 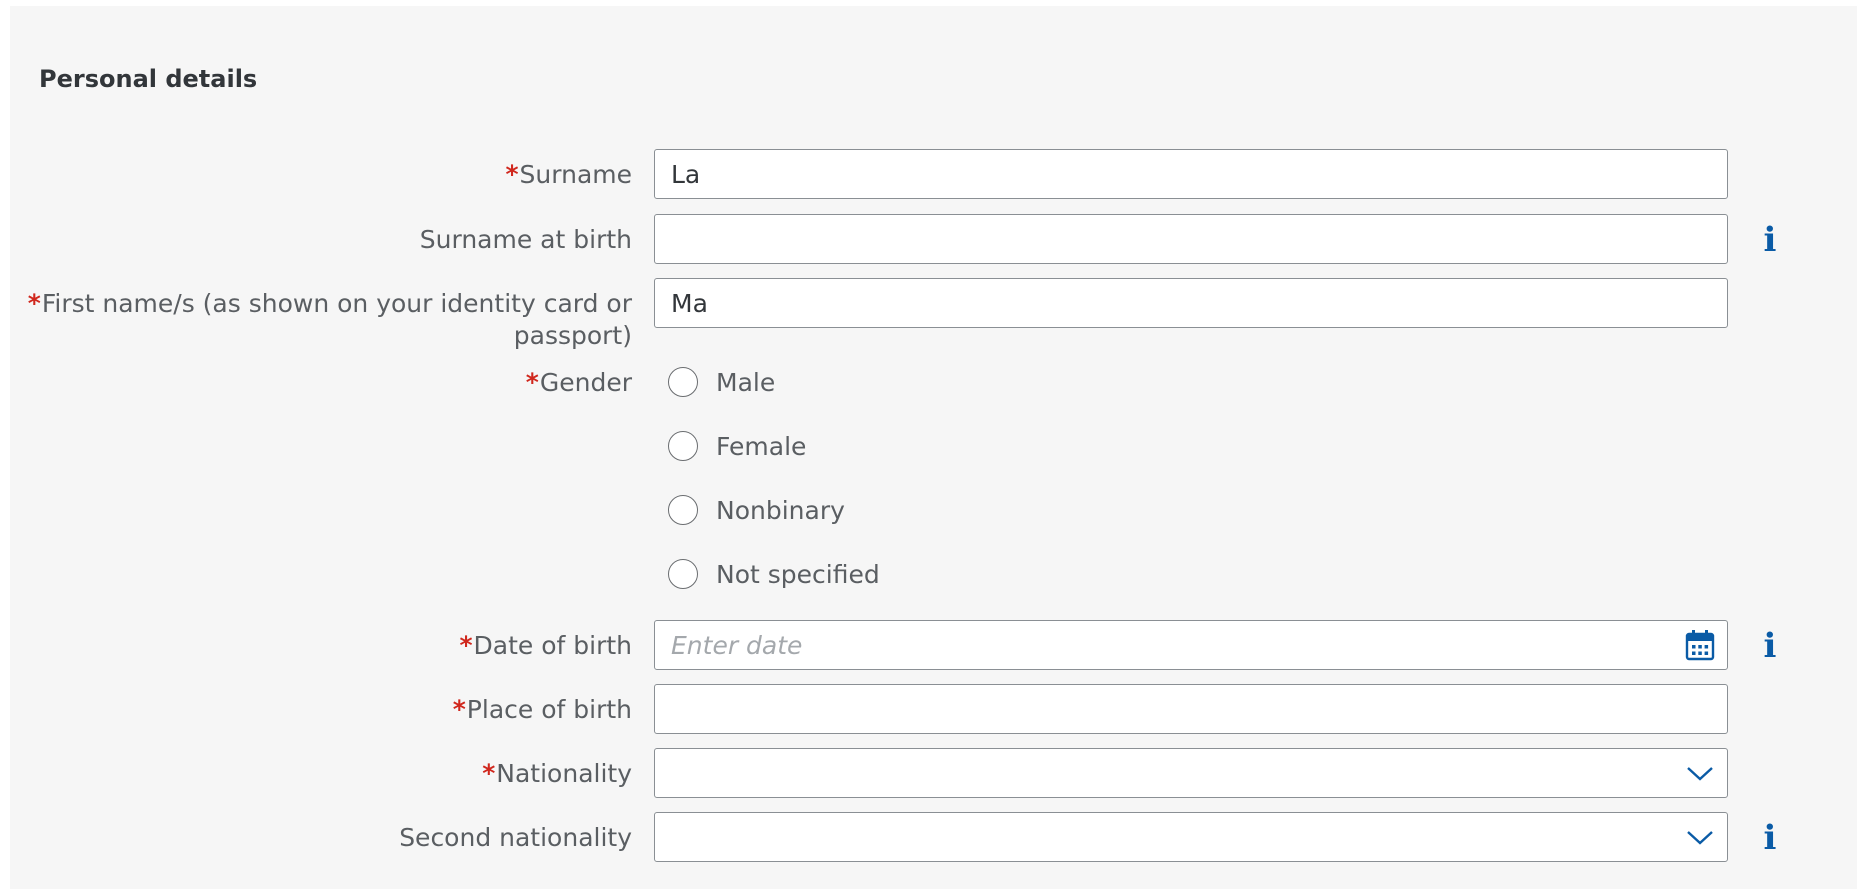 I want to click on section-title: Personal details, so click(x=148, y=79).